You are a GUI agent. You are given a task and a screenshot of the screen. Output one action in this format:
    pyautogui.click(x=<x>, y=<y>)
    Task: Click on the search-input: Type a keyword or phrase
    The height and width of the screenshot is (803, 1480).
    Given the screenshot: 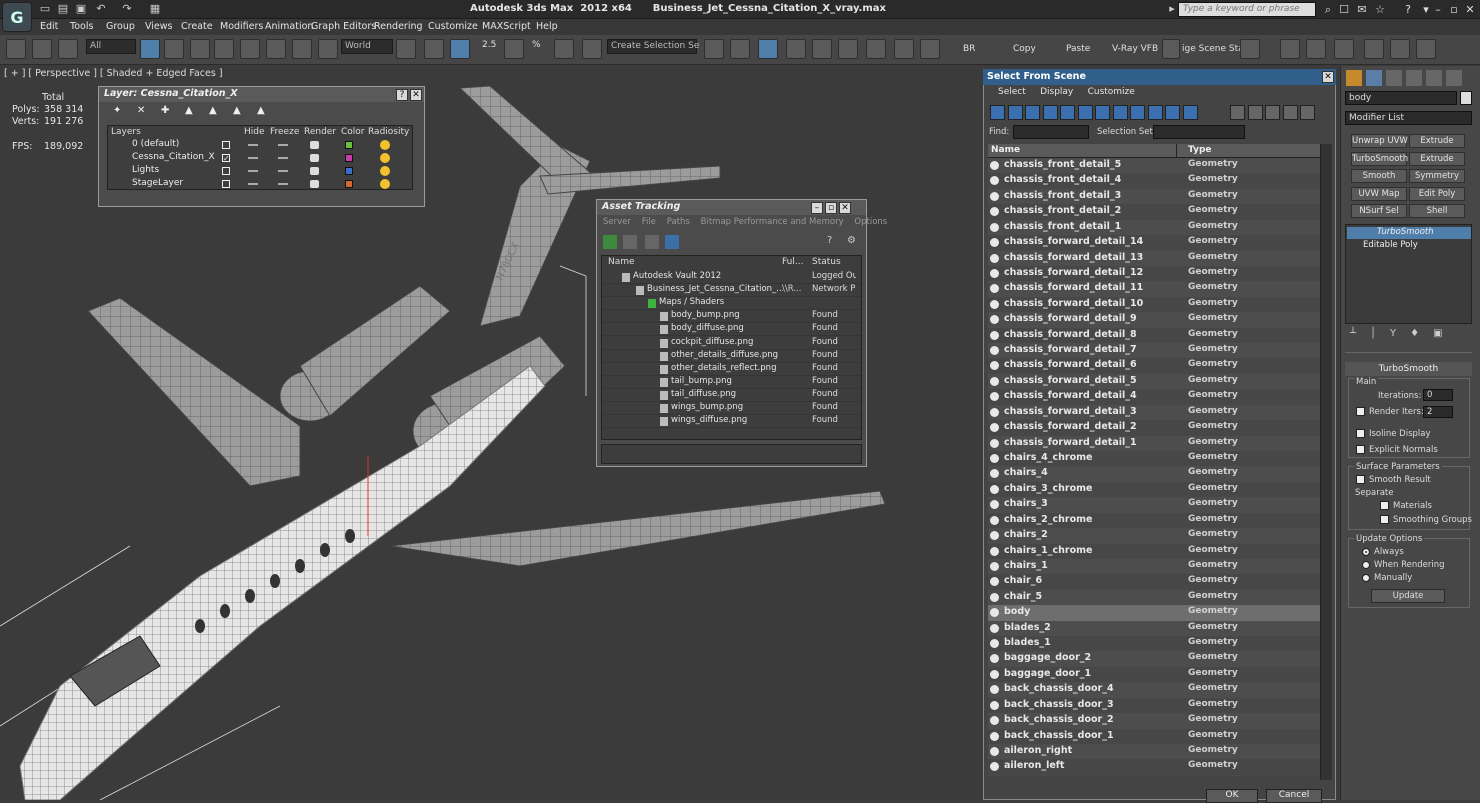 What is the action you would take?
    pyautogui.click(x=1247, y=9)
    